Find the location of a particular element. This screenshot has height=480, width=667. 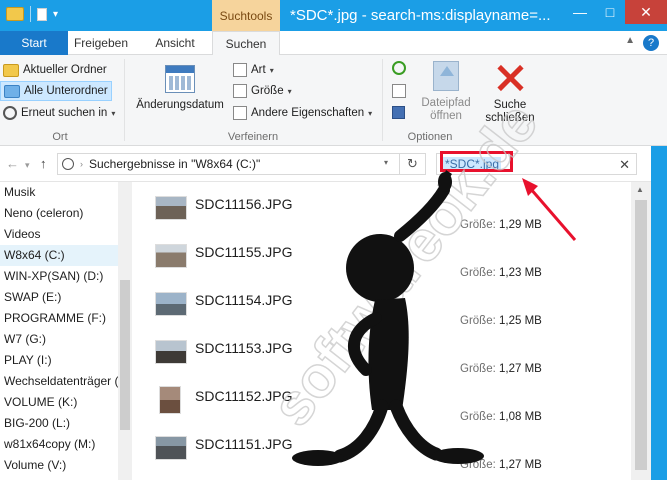

nav-item: WIN-XP(SAN) (D:) is located at coordinates (59, 276).